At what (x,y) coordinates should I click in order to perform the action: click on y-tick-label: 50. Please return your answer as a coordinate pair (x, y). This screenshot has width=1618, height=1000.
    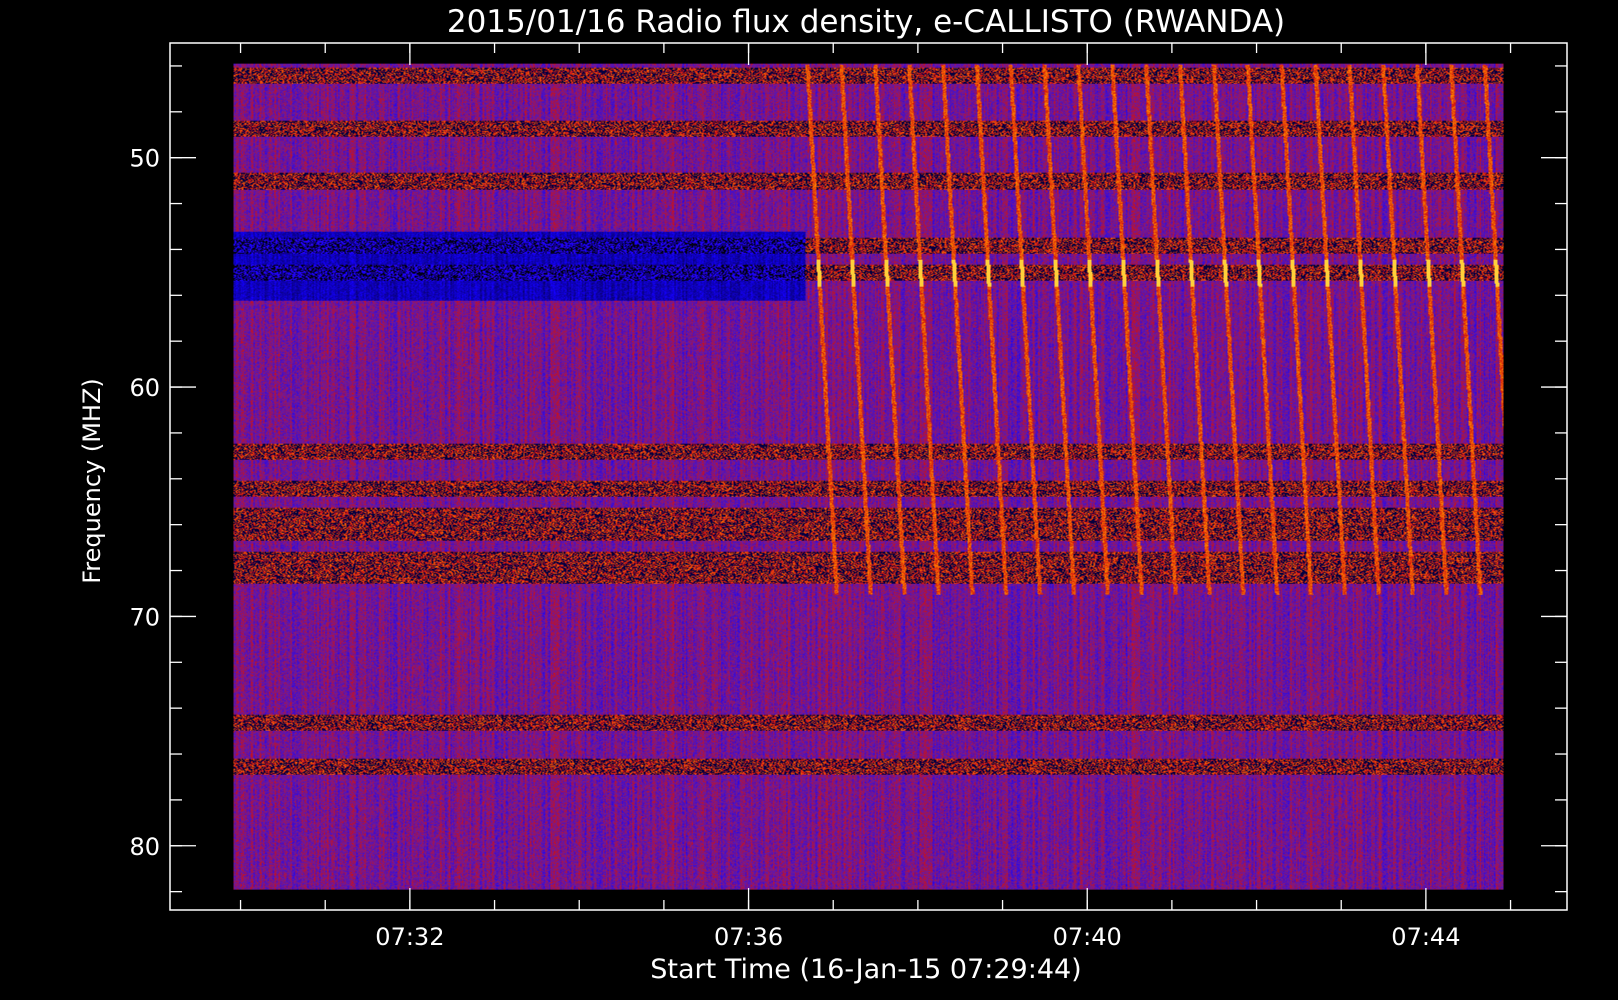
    Looking at the image, I should click on (144, 159).